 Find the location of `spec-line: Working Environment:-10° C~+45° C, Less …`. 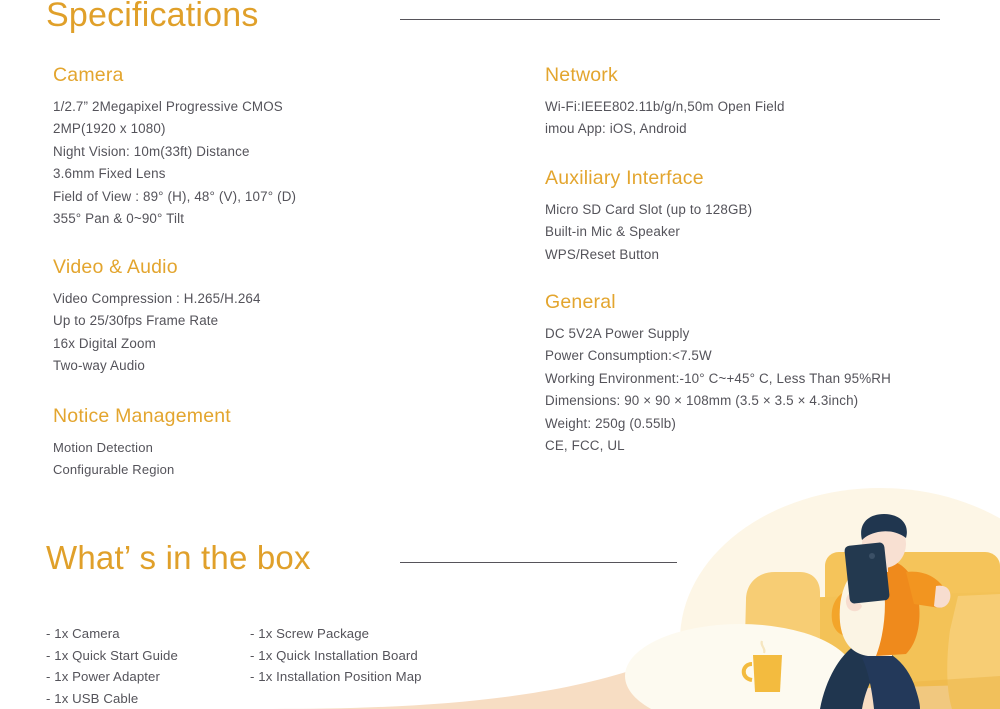

spec-line: Working Environment:-10° C~+45° C, Less … is located at coordinates (718, 378).